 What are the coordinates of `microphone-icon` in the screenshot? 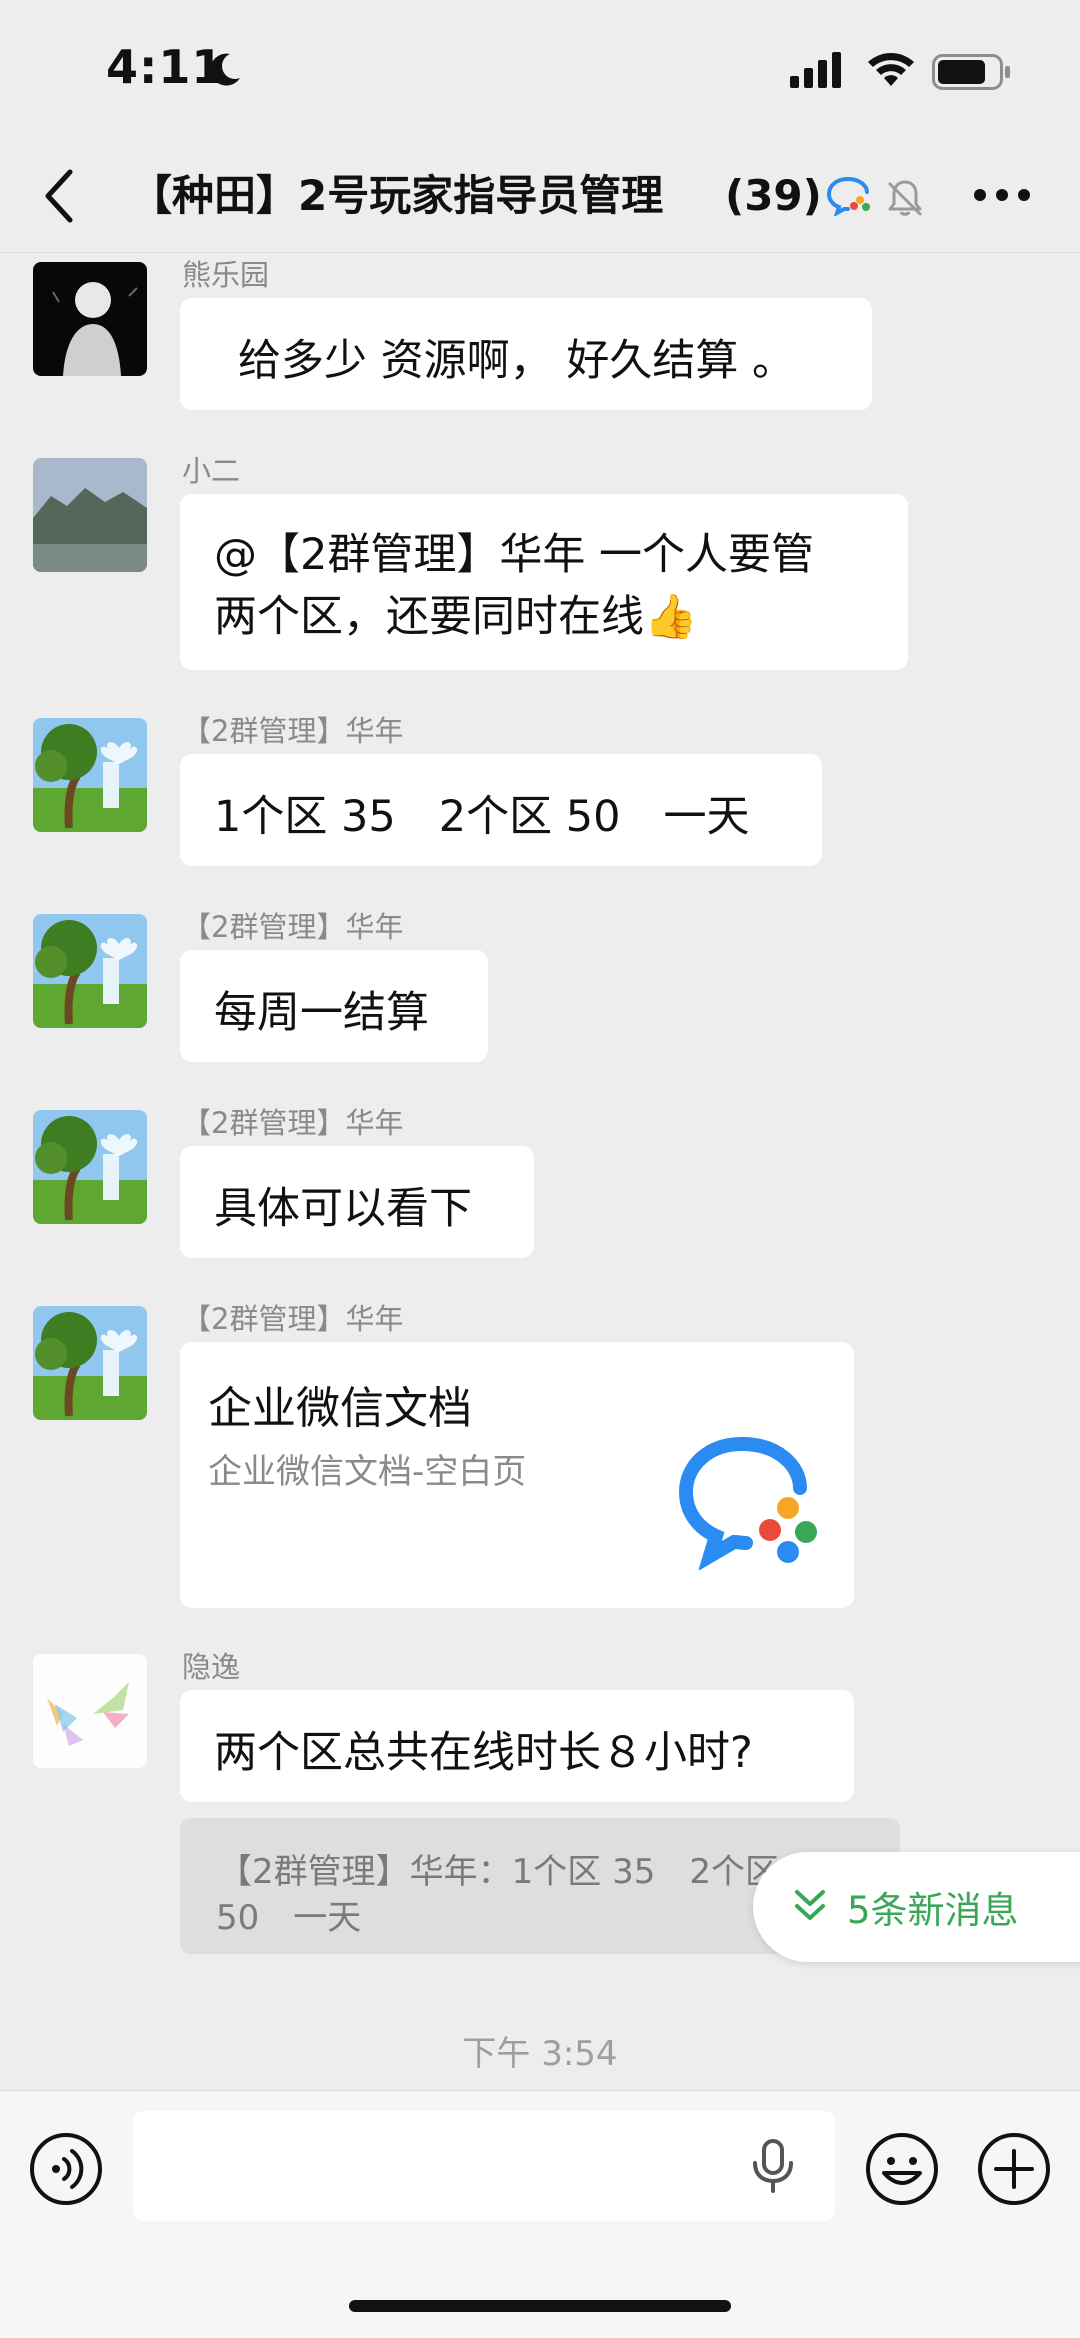 It's located at (773, 2166).